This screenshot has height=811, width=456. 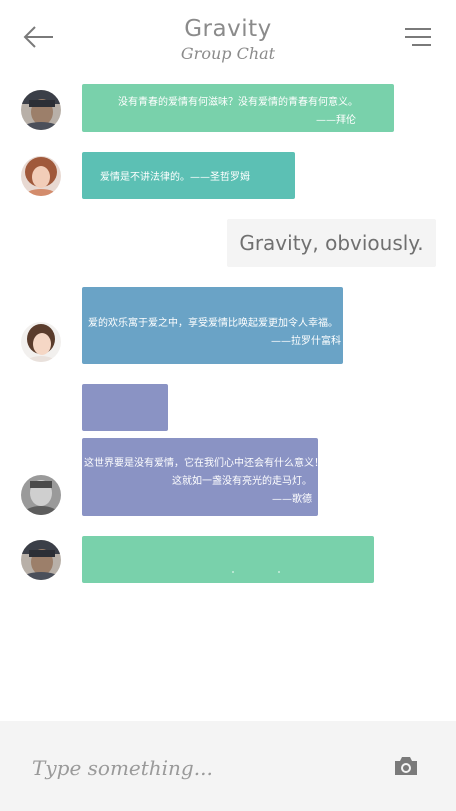 What do you see at coordinates (175, 177) in the screenshot?
I see `message-text: 爱情是不讲法律的。——圣哲罗姆` at bounding box center [175, 177].